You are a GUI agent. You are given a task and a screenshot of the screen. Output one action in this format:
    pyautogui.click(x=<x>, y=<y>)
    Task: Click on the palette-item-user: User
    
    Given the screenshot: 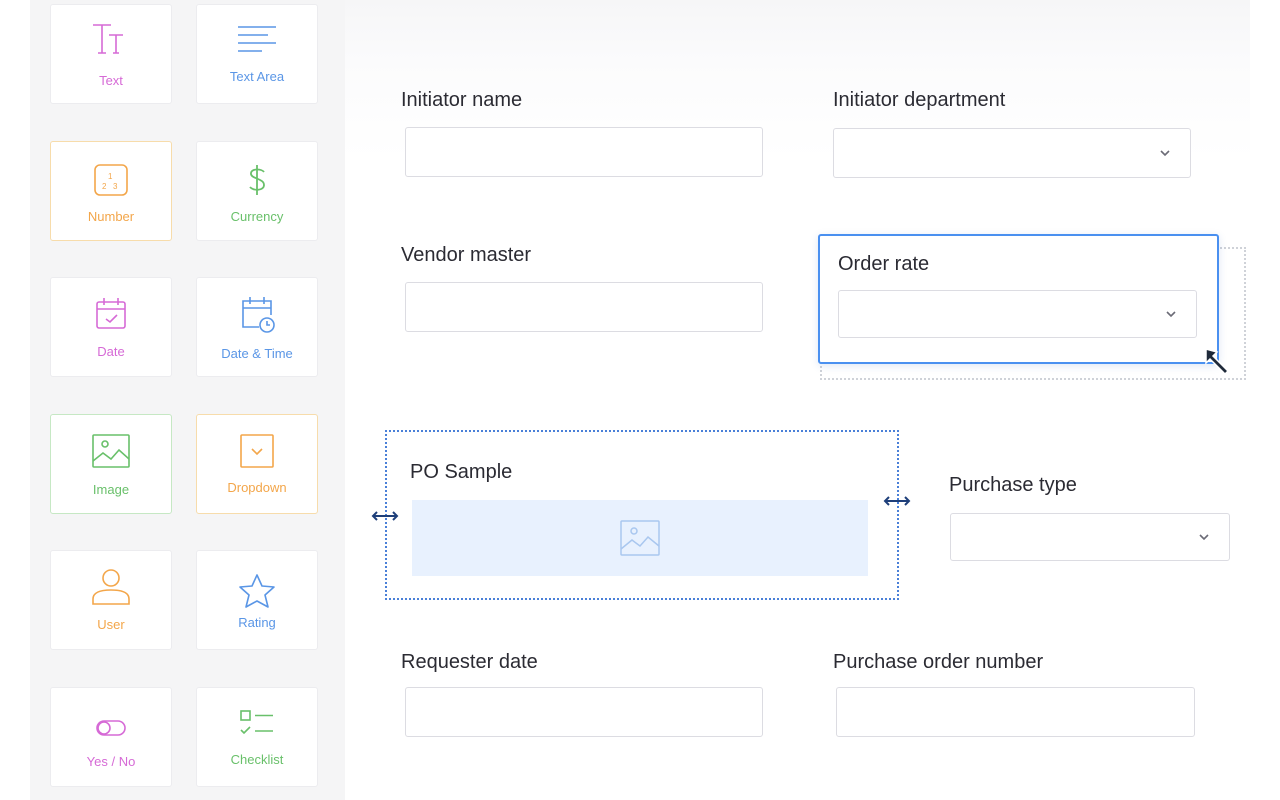 What is the action you would take?
    pyautogui.click(x=111, y=600)
    